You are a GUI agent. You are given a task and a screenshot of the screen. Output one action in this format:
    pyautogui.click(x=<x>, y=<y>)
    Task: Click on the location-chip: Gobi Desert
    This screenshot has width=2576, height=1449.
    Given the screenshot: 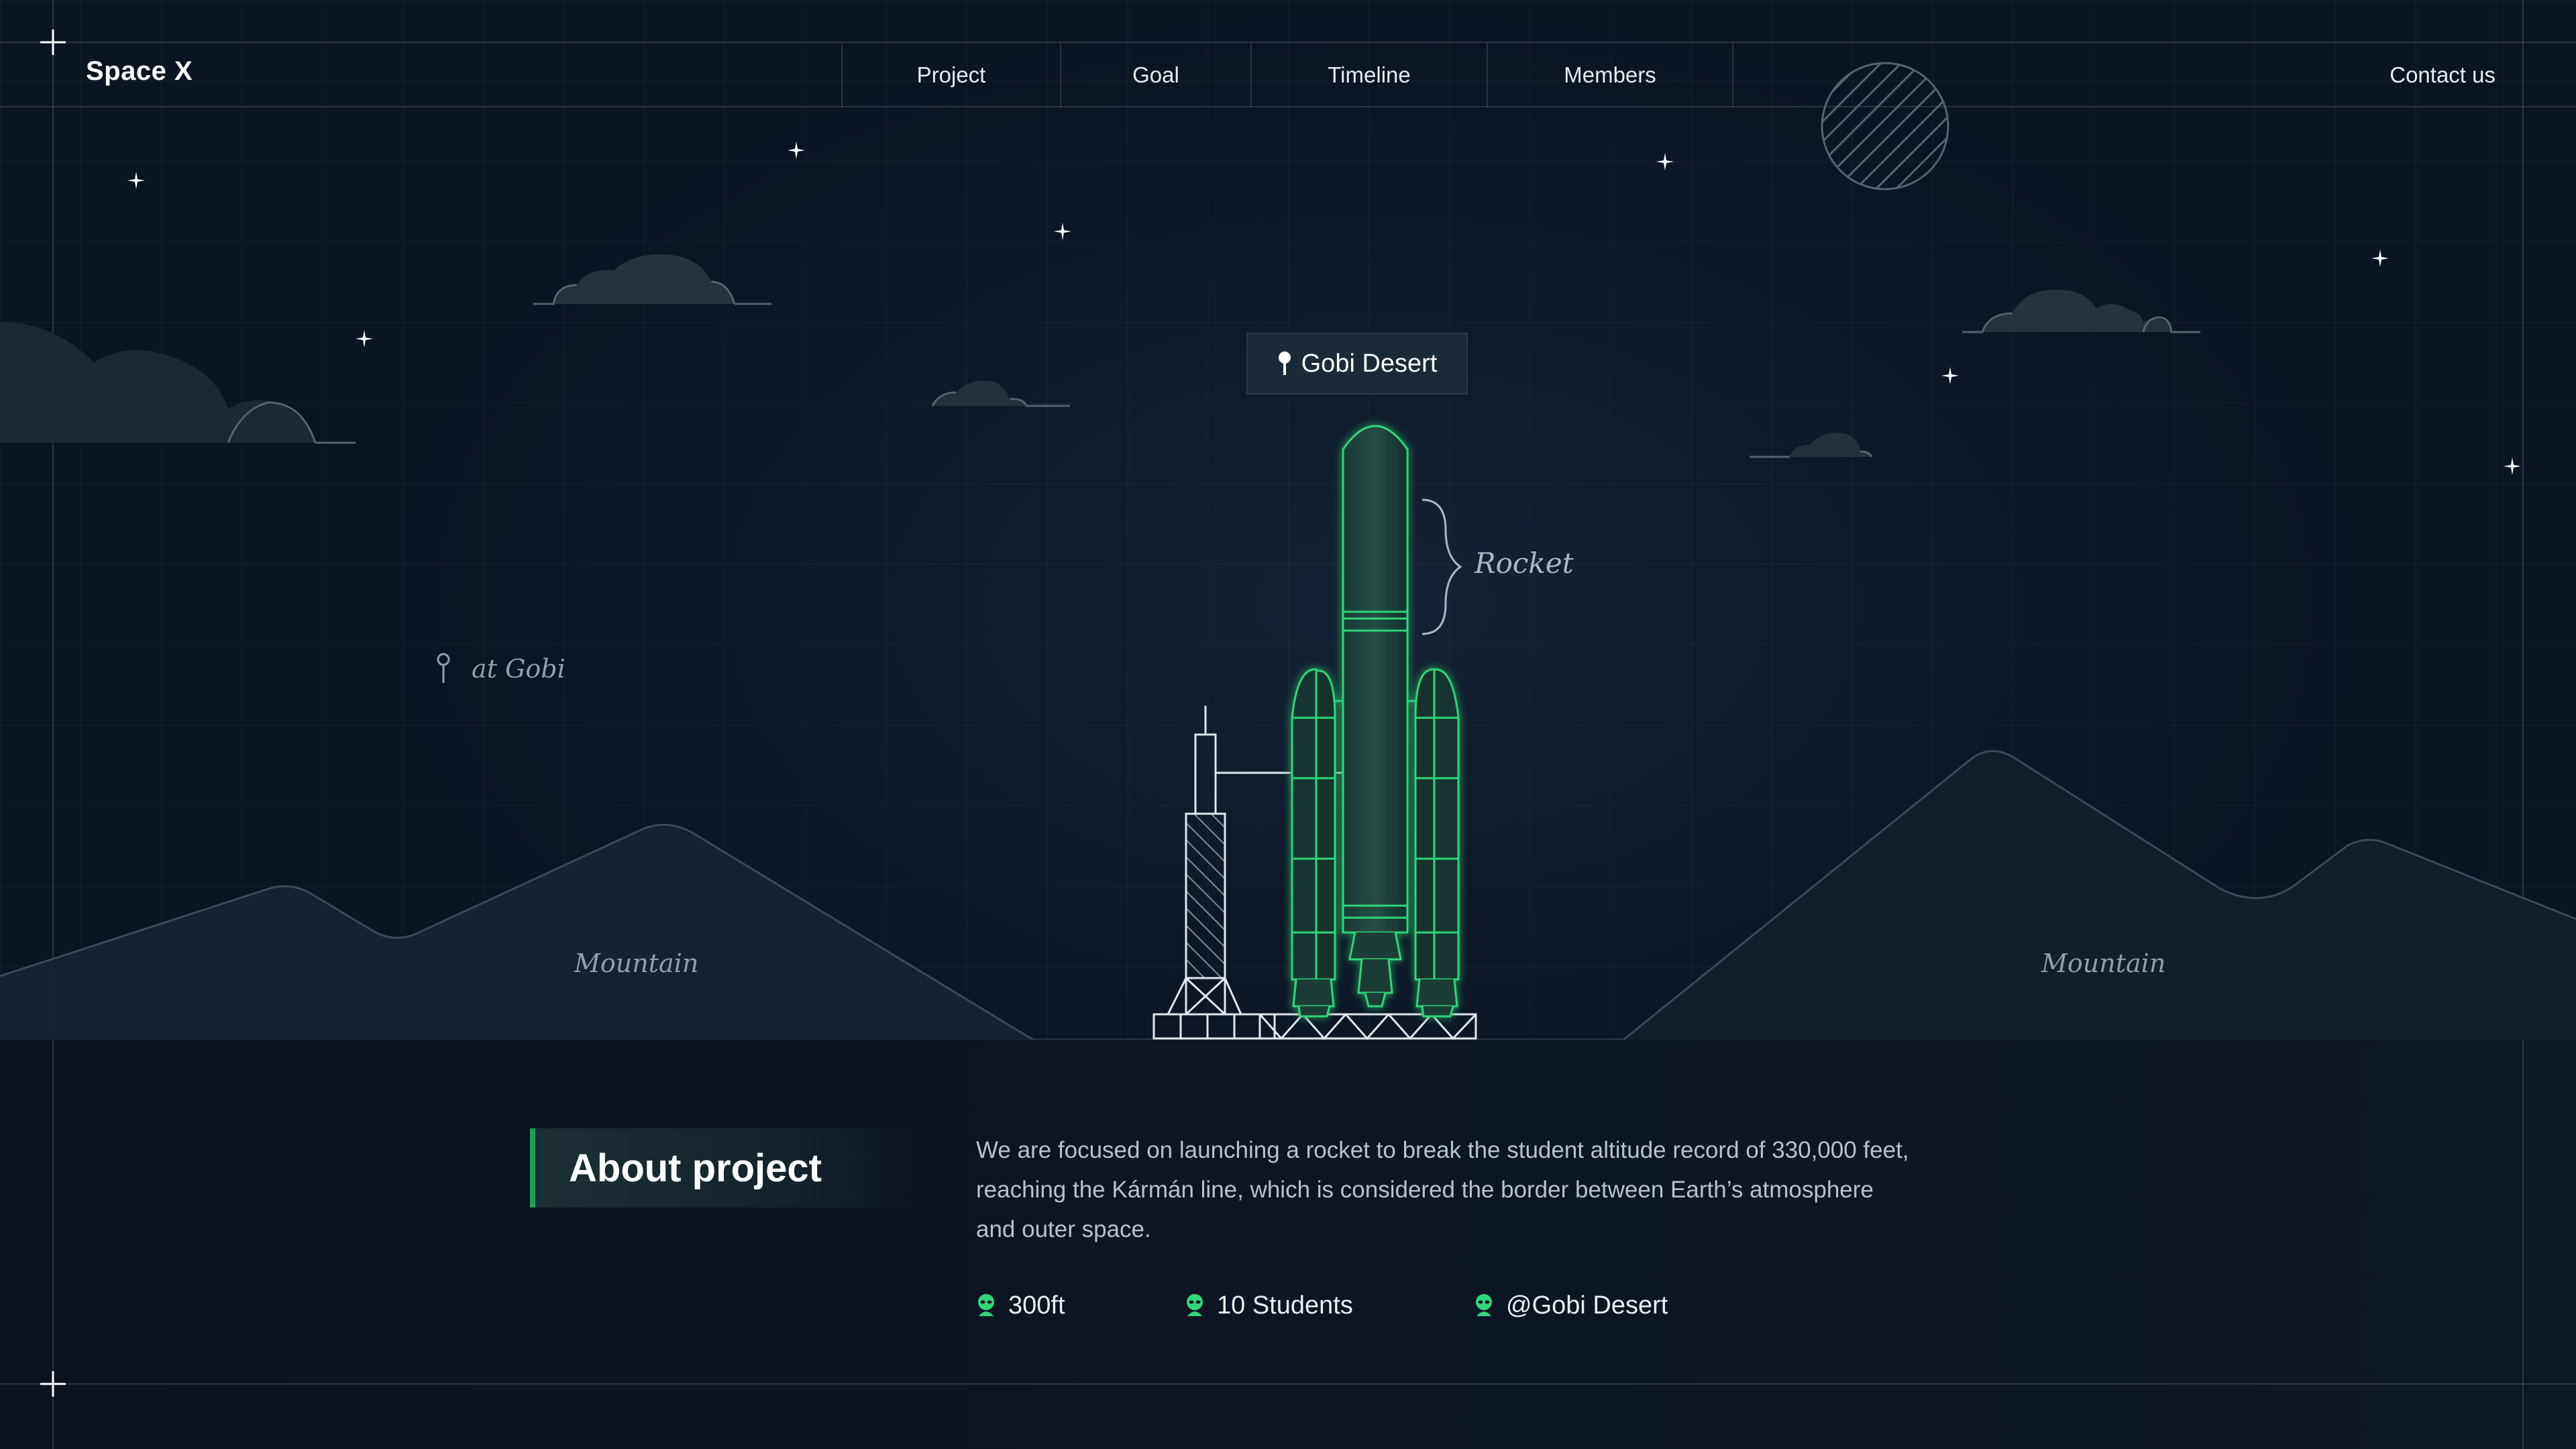 What is the action you would take?
    pyautogui.click(x=1357, y=363)
    